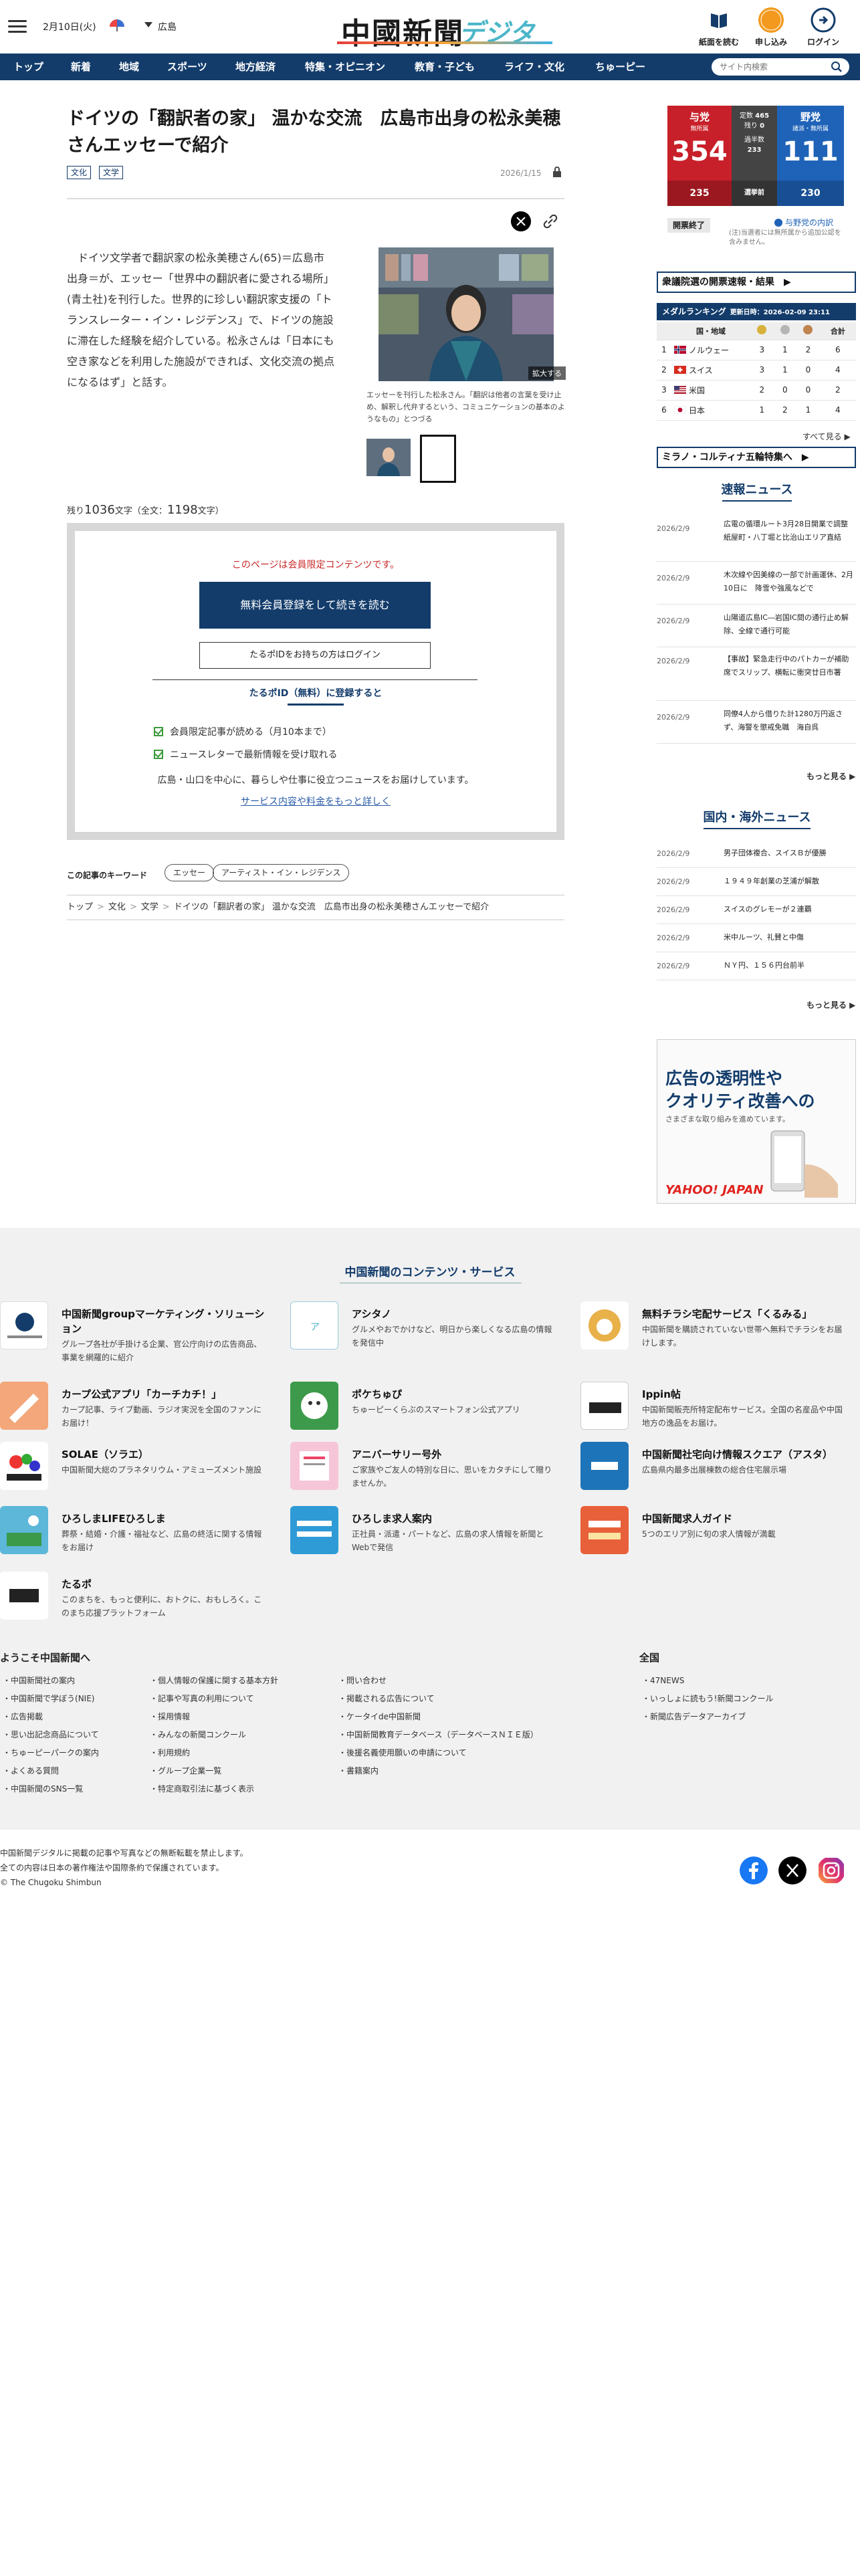 The width and height of the screenshot is (860, 2576). What do you see at coordinates (756, 626) in the screenshot?
I see `list-item: 2026/2/9 山陽道広島IC―岩国IC間の通行止め解除、全線で通行可能` at bounding box center [756, 626].